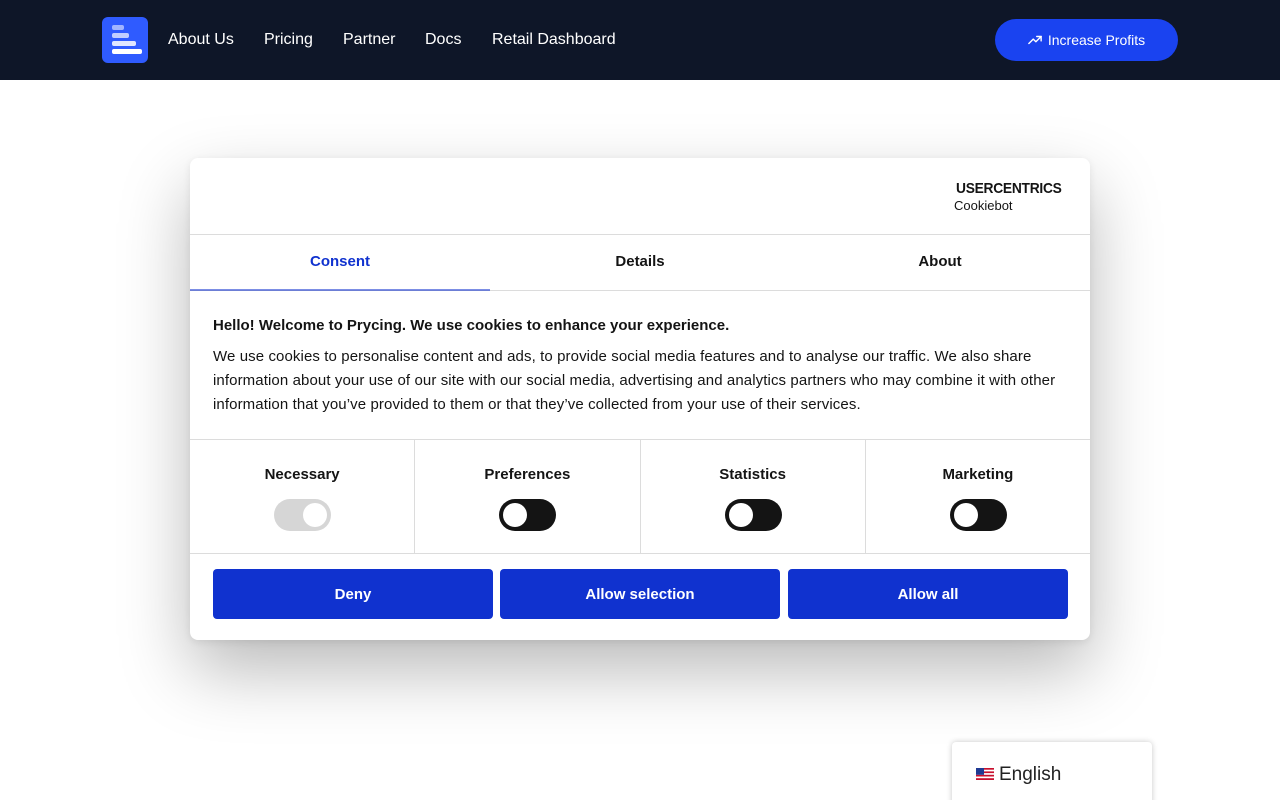 This screenshot has height=800, width=1280. Describe the element at coordinates (1035, 40) in the screenshot. I see `trending-up-icon` at that location.